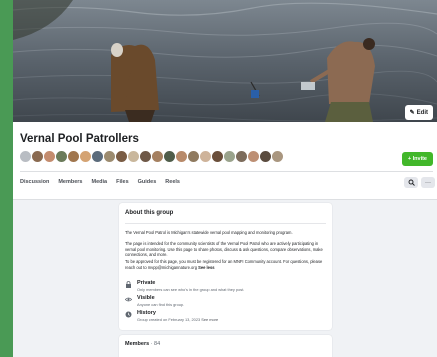 This screenshot has height=357, width=437. What do you see at coordinates (122, 182) in the screenshot?
I see `tab-files: Files` at bounding box center [122, 182].